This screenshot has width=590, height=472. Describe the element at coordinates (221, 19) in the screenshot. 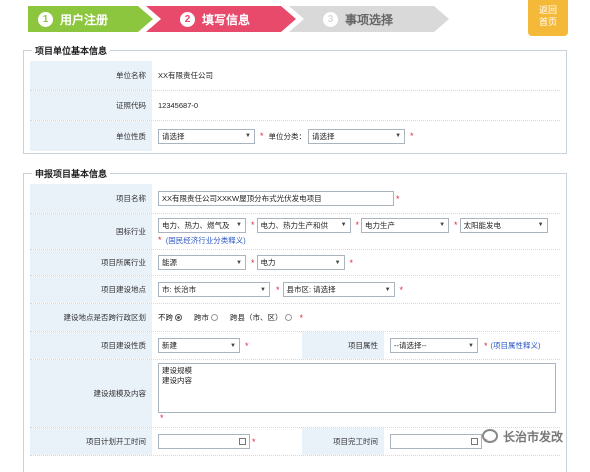

I see `step-fill-info: 2 填写信息` at that location.